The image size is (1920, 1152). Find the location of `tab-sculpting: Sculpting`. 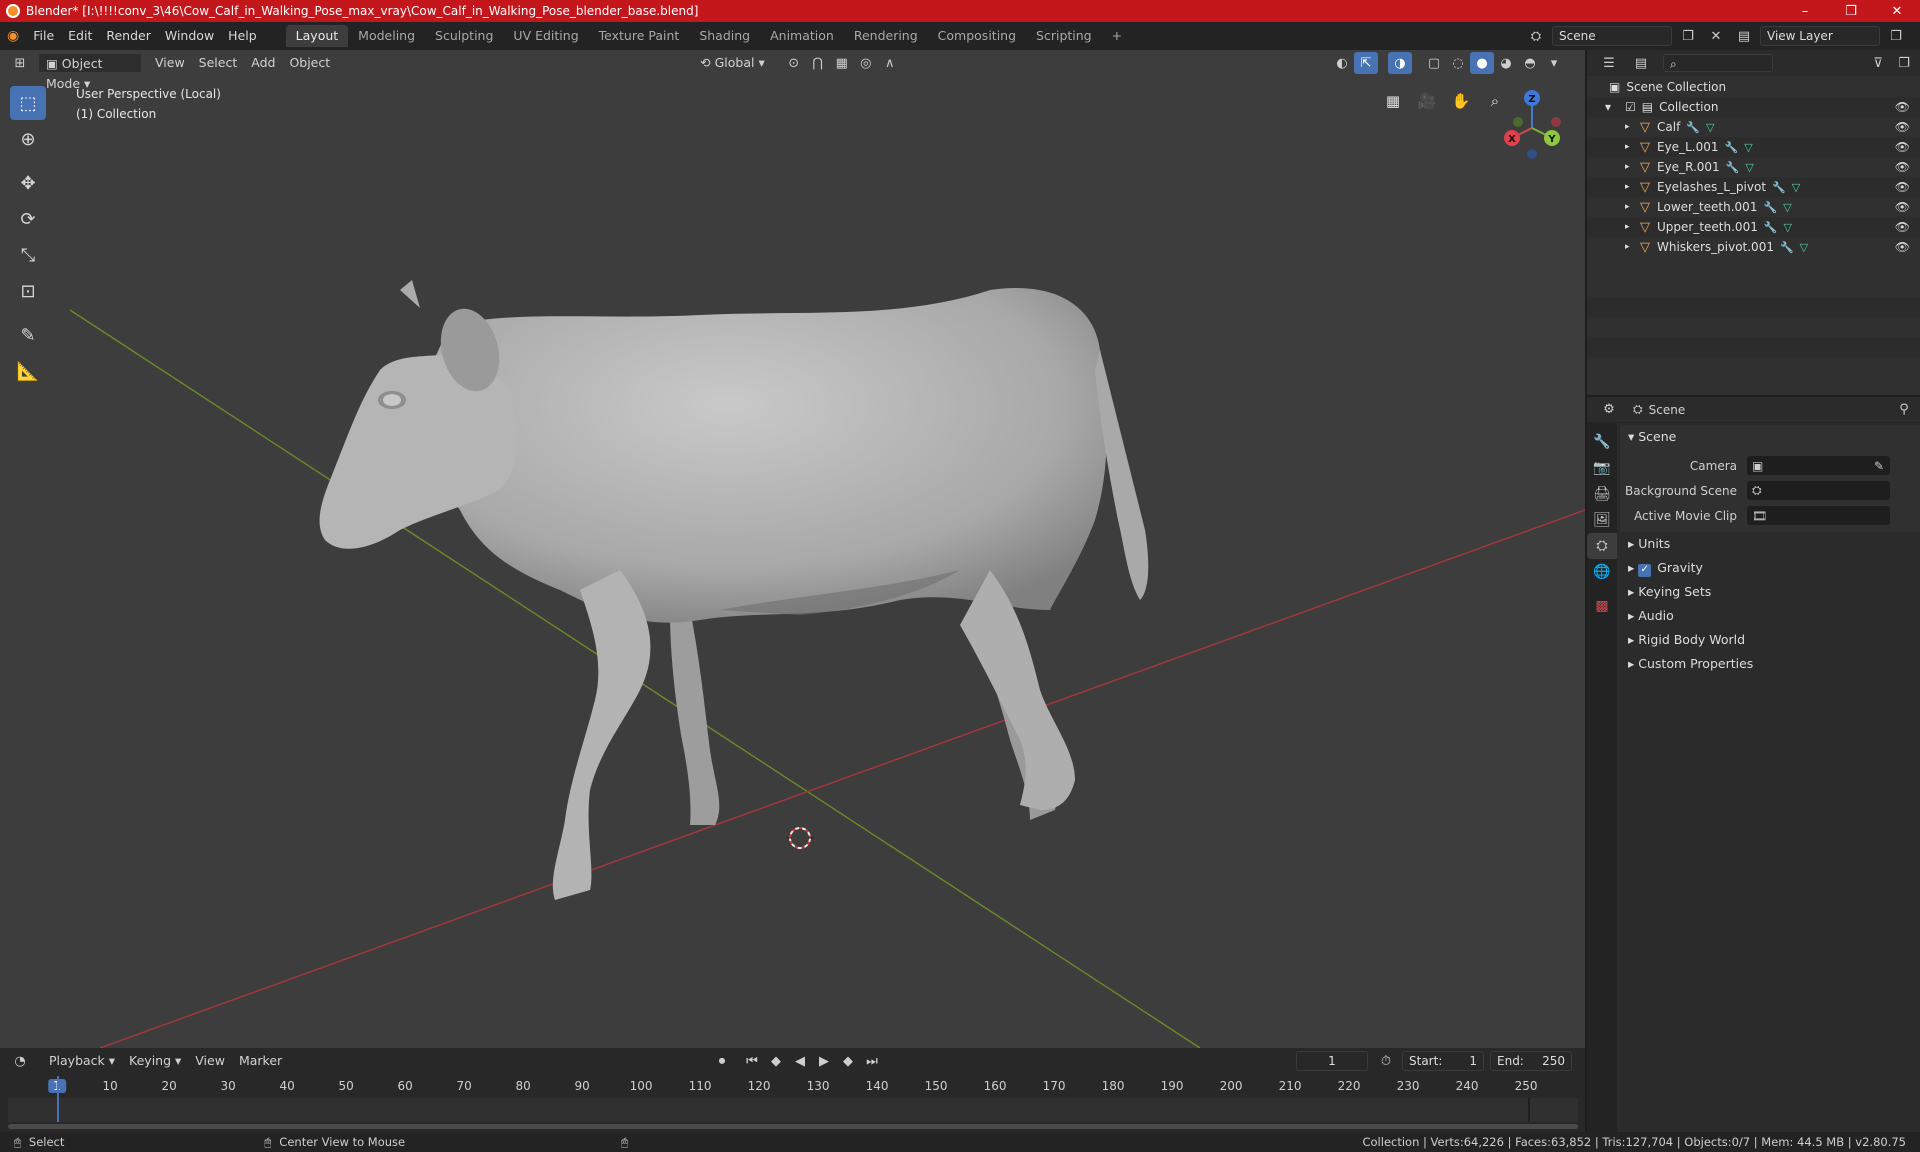

tab-sculpting: Sculpting is located at coordinates (464, 36).